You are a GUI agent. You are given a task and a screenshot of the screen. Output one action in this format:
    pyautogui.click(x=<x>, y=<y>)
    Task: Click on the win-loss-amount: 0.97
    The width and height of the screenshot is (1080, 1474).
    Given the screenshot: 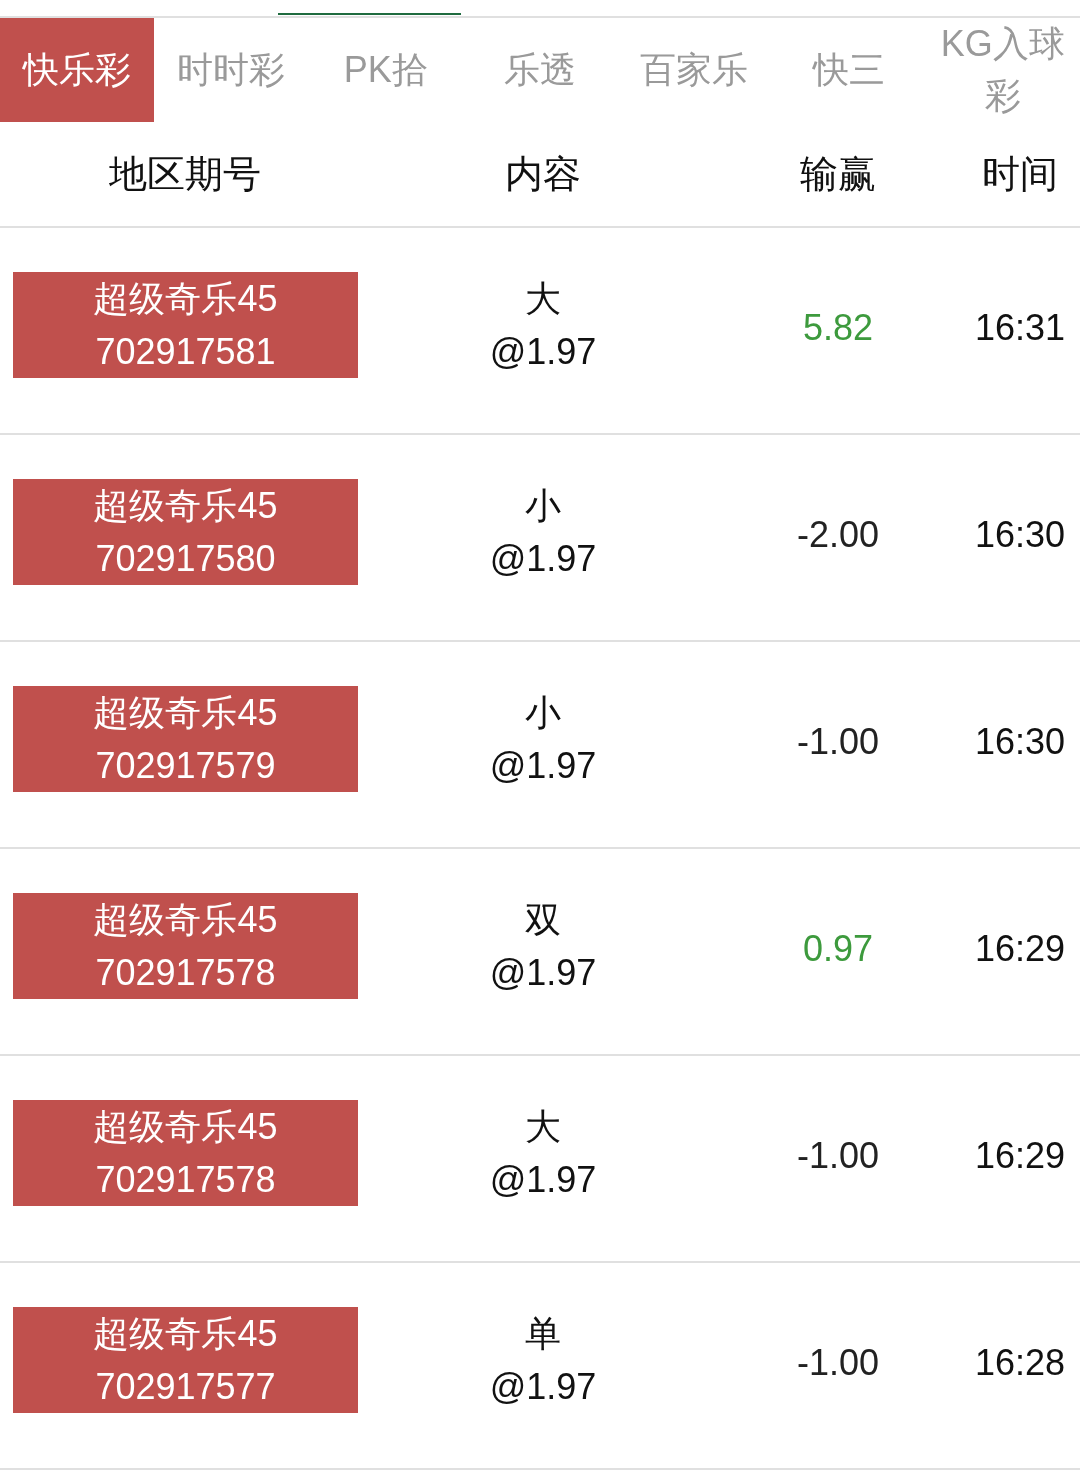 What is the action you would take?
    pyautogui.click(x=838, y=948)
    